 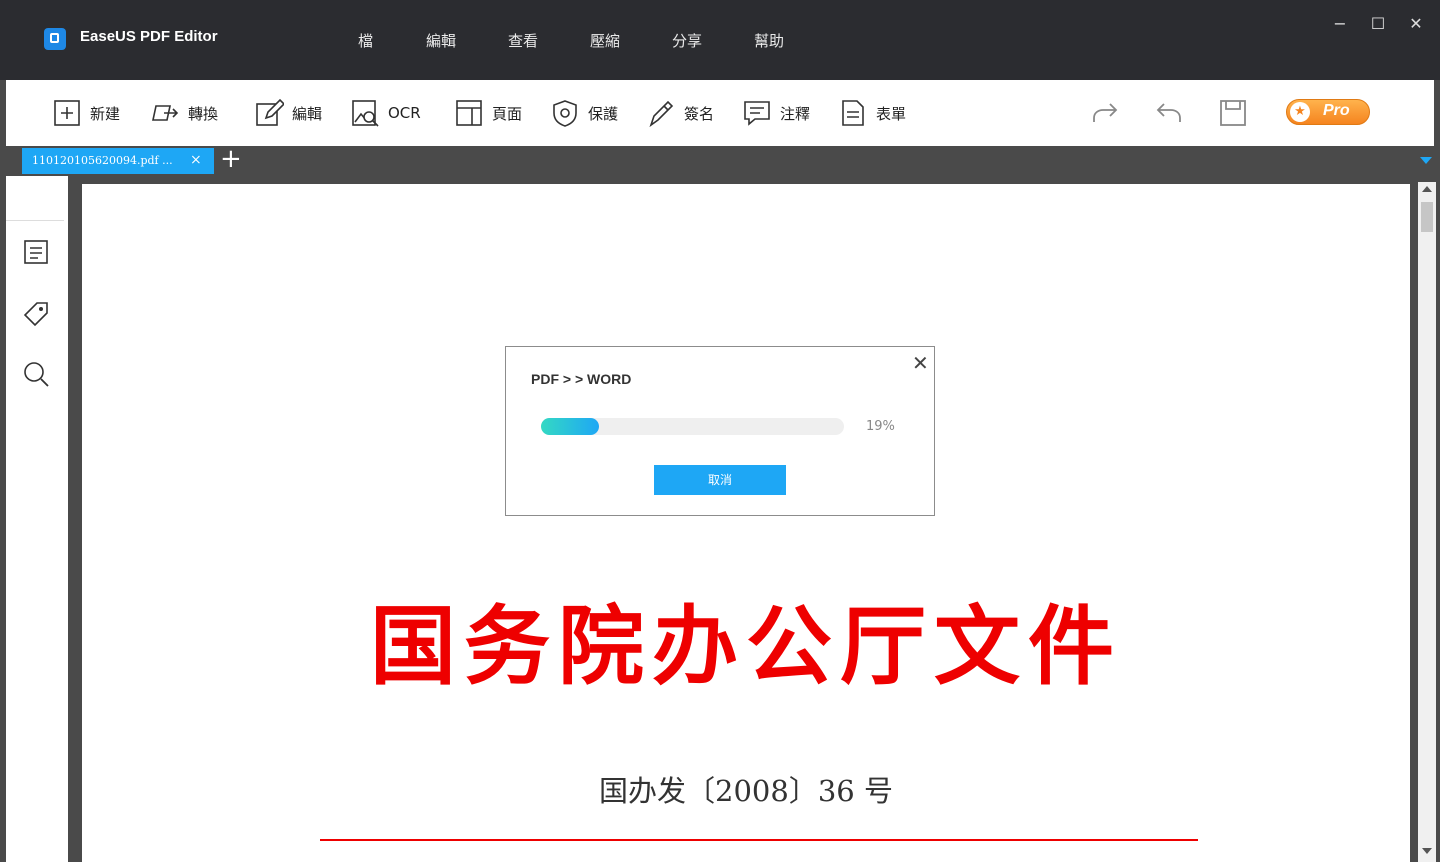 What do you see at coordinates (1427, 217) in the screenshot?
I see `scroll-thumb` at bounding box center [1427, 217].